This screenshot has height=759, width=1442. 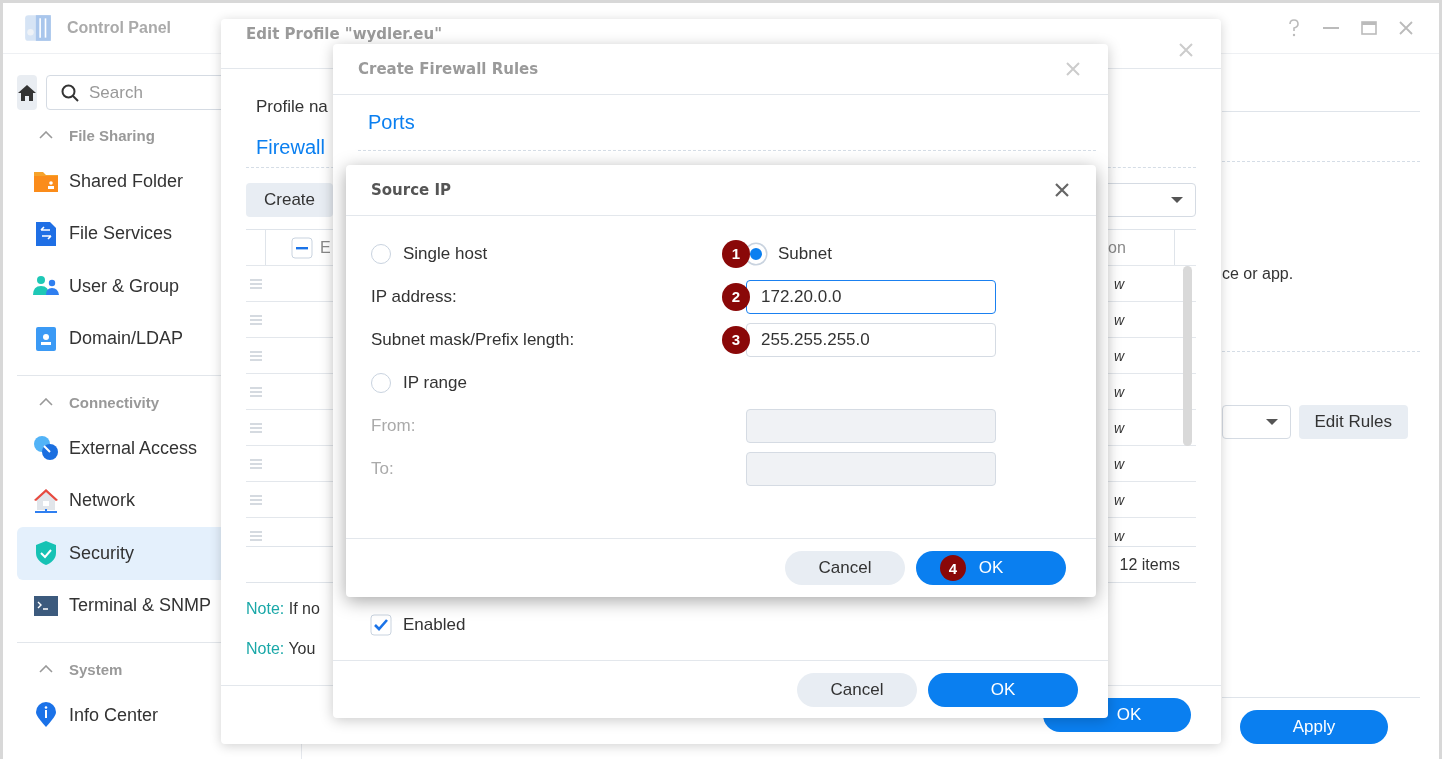 I want to click on checkbox-label: Enabled, so click(x=434, y=625).